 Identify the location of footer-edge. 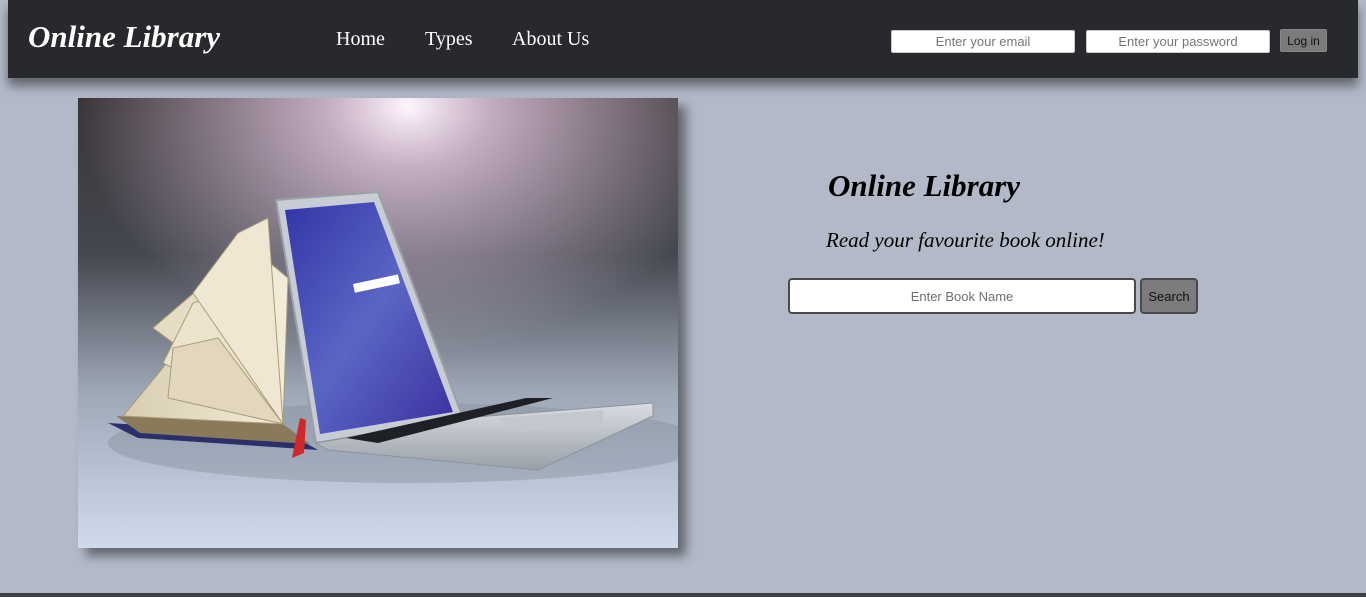
(683, 595).